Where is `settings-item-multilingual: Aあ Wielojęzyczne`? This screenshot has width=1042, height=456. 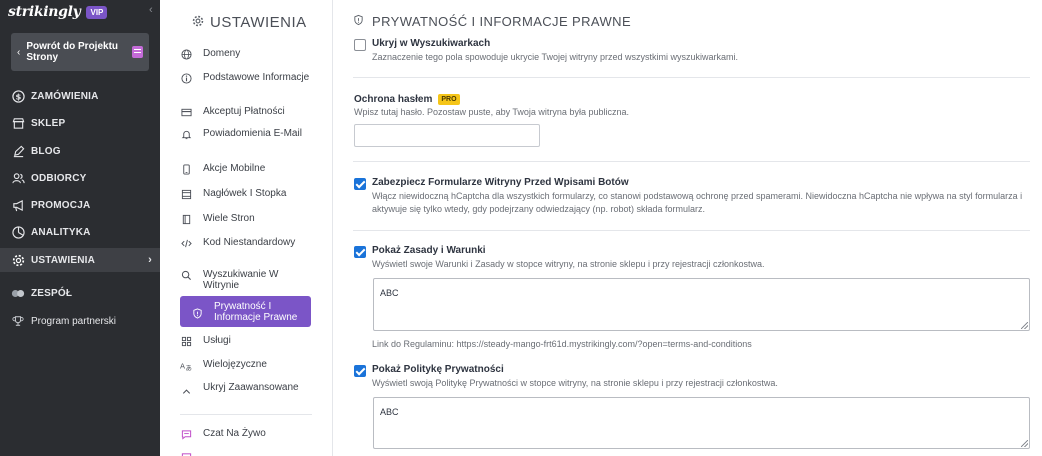
settings-item-multilingual: Aあ Wielojęzyczne is located at coordinates (246, 365).